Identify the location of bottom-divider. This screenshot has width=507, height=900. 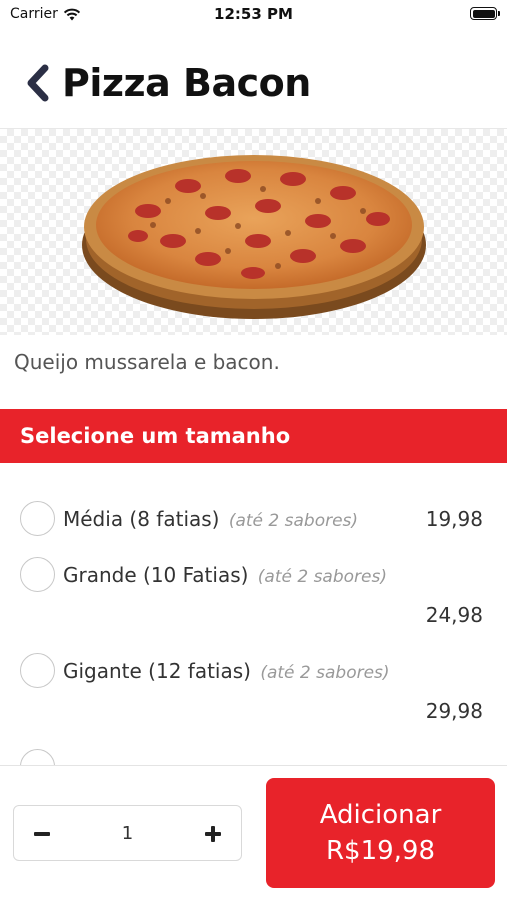
(253, 765).